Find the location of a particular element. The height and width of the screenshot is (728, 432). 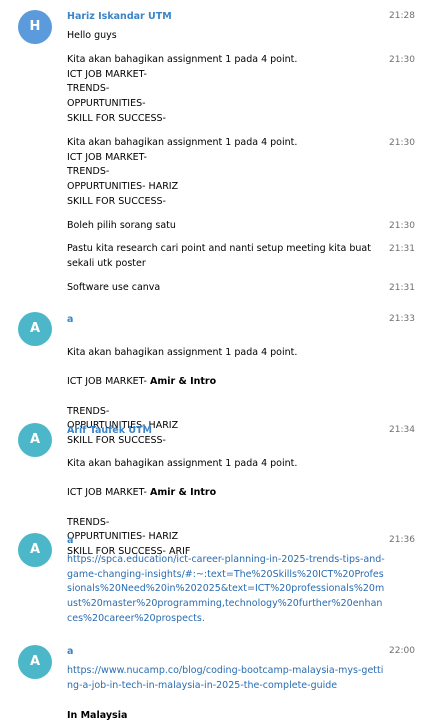

message-time: 21:34 is located at coordinates (402, 430).